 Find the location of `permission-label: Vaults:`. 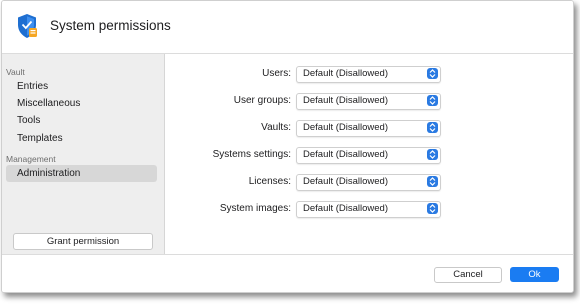

permission-label: Vaults: is located at coordinates (276, 127).